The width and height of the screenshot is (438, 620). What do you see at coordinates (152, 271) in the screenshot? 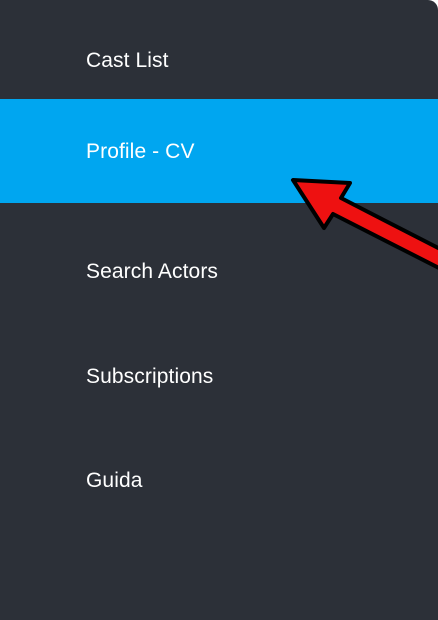
I see `sidebar-item-label: Search Actors` at bounding box center [152, 271].